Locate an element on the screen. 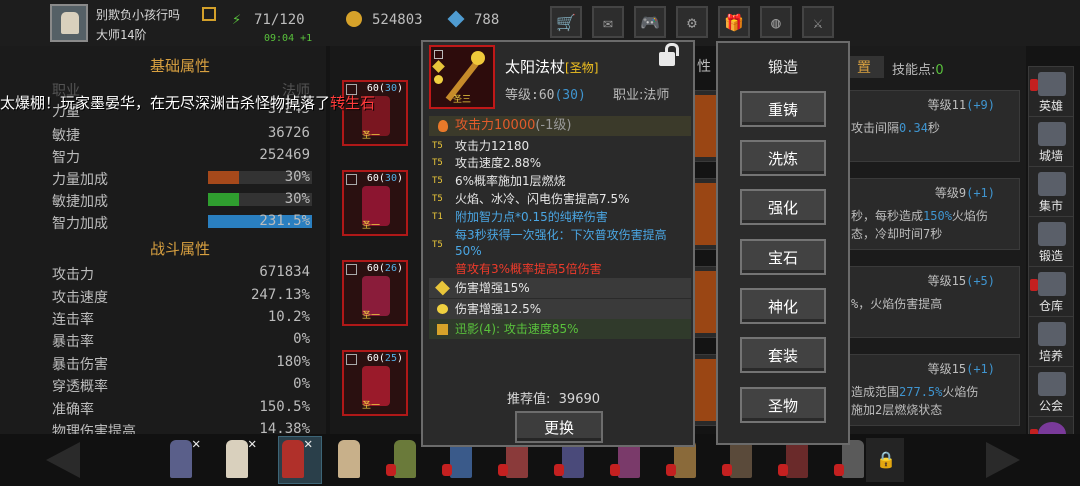 The height and width of the screenshot is (486, 1080). yellow-gem-icon is located at coordinates (442, 288).